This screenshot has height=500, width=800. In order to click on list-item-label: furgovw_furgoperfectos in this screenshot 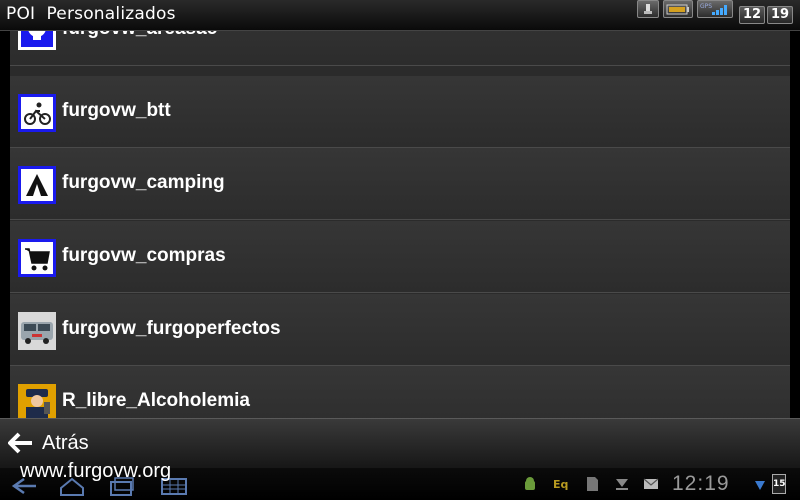, I will do `click(171, 328)`.